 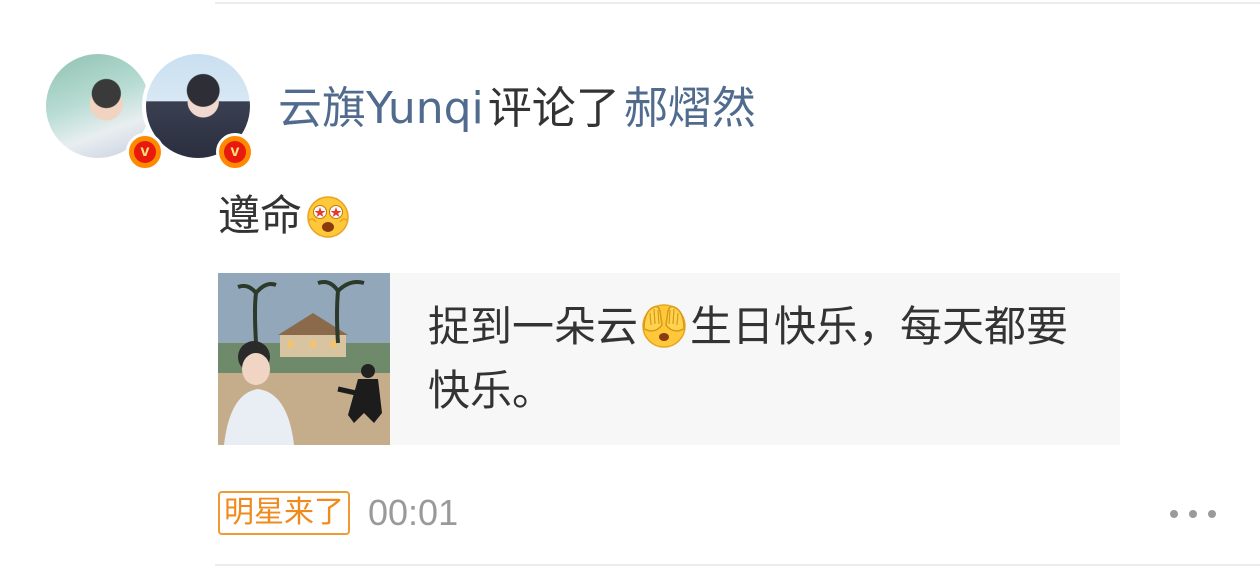 I want to click on quoted-post-text: 捉到一朵云 生日快乐，每天都要快乐。, so click(x=763, y=359).